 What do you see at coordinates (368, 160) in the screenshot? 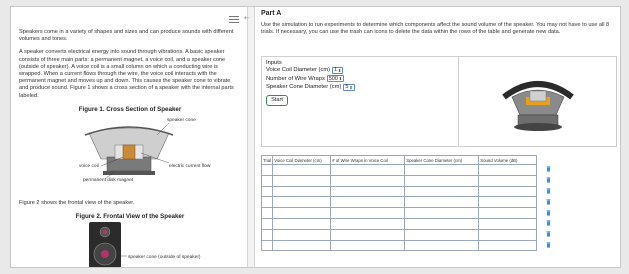
I see `header-wire-wraps: # of Wire Wraps in Voice Coil` at bounding box center [368, 160].